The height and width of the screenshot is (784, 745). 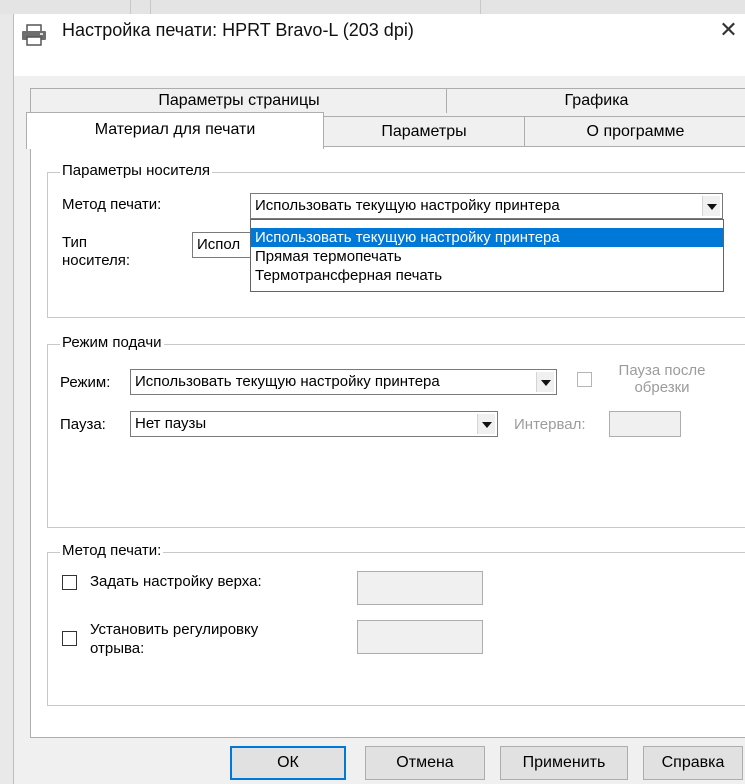 I want to click on set-top-input, so click(x=420, y=588).